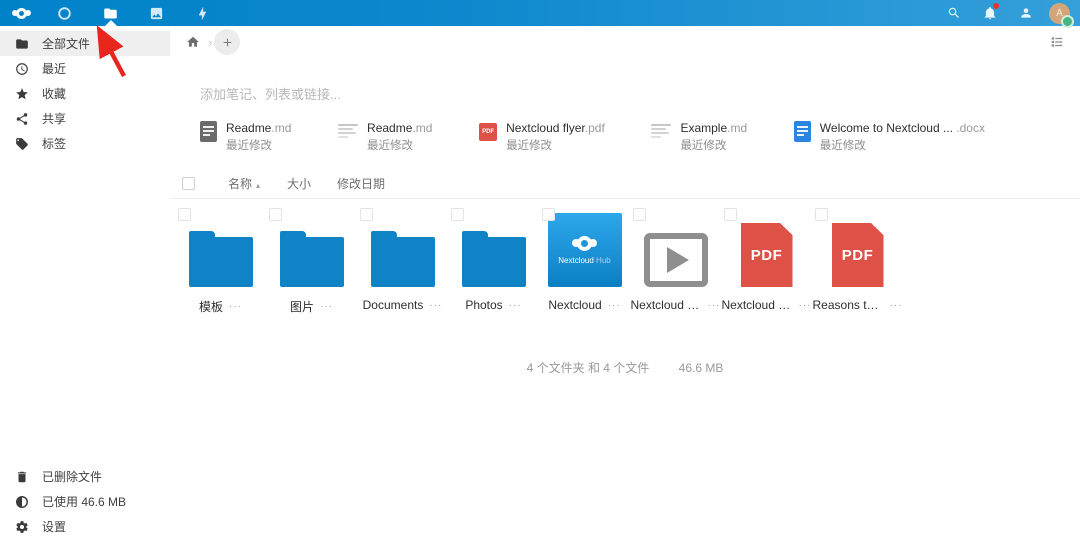 Image resolution: width=1080 pixels, height=545 pixels. Describe the element at coordinates (625, 184) in the screenshot. I see `file-list-header: 名称 ▴ 大小 修改日期` at that location.